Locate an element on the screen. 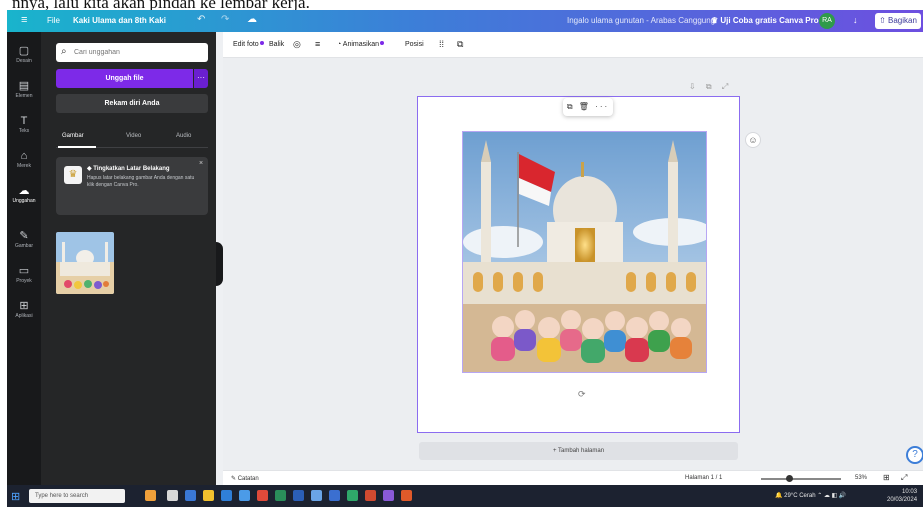 The width and height of the screenshot is (923, 507). rail-item-label: Teks is located at coordinates (24, 131).